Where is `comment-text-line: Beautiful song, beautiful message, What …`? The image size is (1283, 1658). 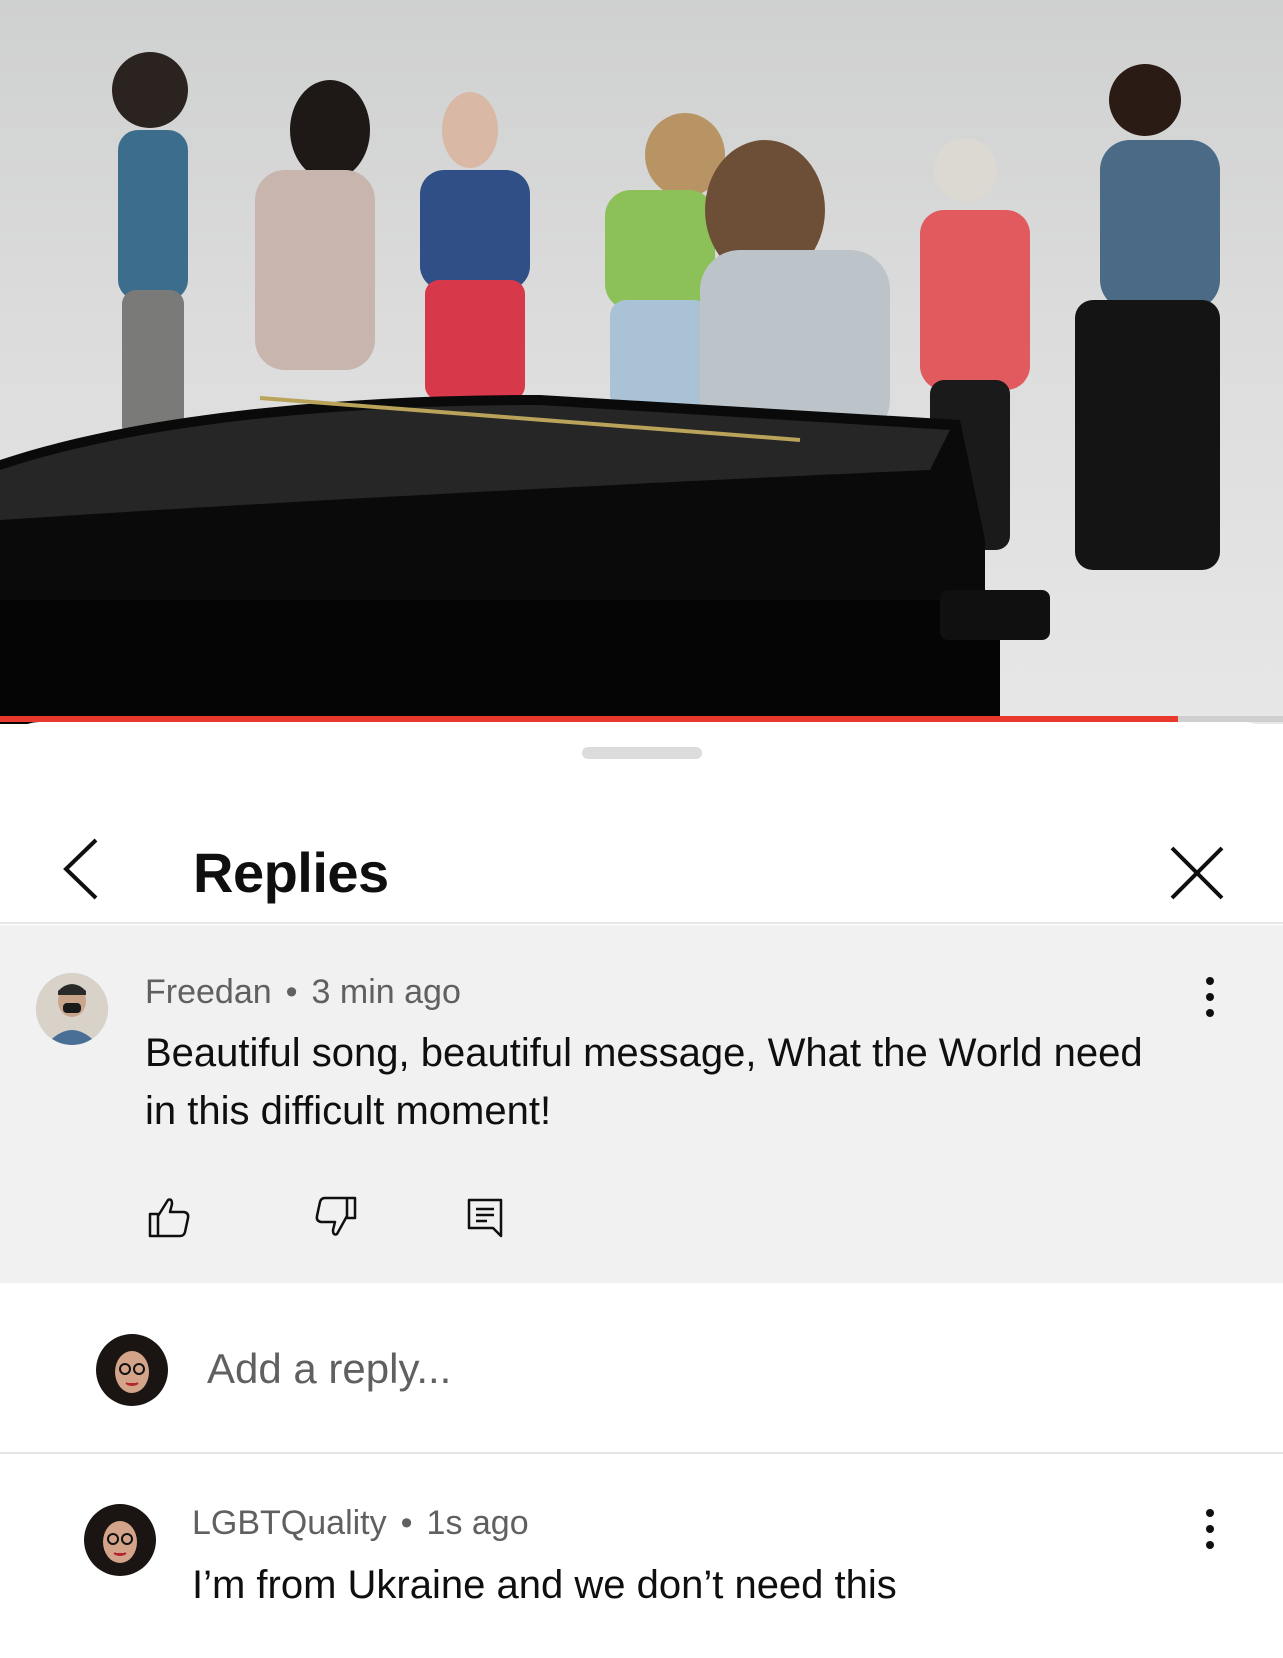 comment-text-line: Beautiful song, beautiful message, What … is located at coordinates (644, 1053).